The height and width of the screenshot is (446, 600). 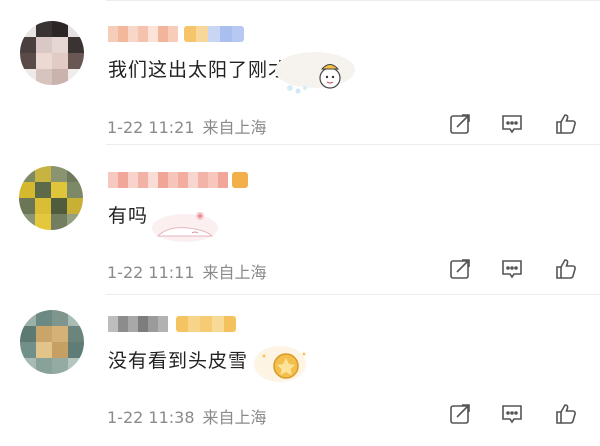 What do you see at coordinates (151, 272) in the screenshot?
I see `timestamp: 1-22 11:11` at bounding box center [151, 272].